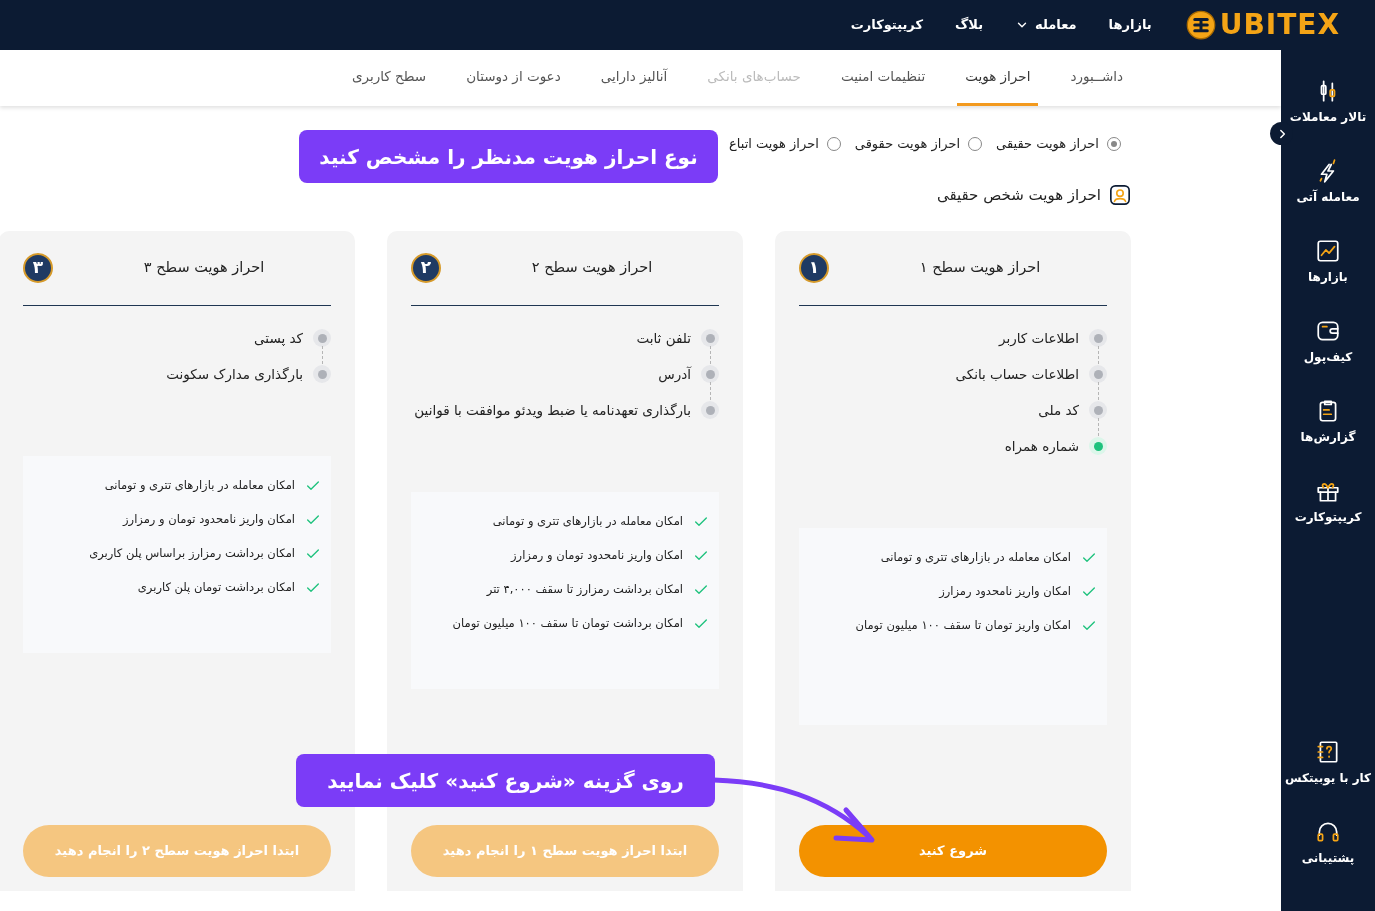 The height and width of the screenshot is (911, 1375). Describe the element at coordinates (1047, 144) in the screenshot. I see `radio-label: احراز هویت حقیقی` at that location.